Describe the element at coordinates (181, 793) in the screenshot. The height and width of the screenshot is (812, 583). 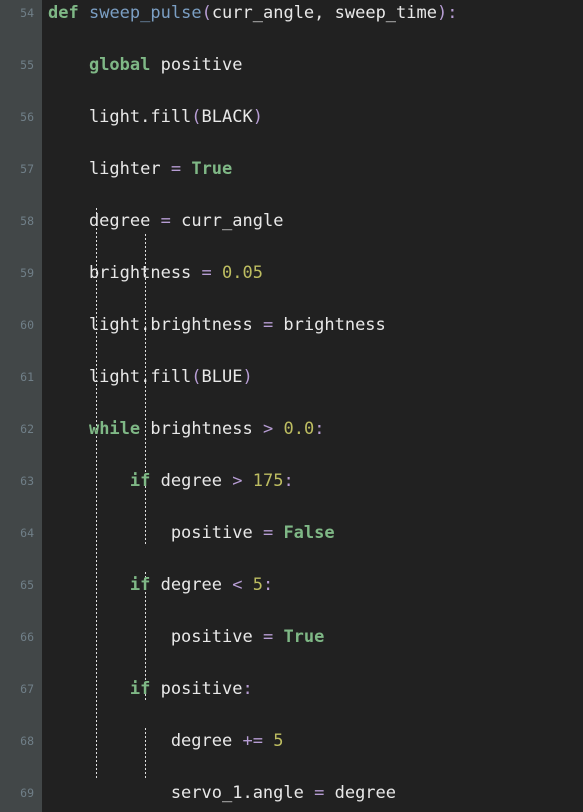
I see `token-pl: servo_1.angle` at that location.